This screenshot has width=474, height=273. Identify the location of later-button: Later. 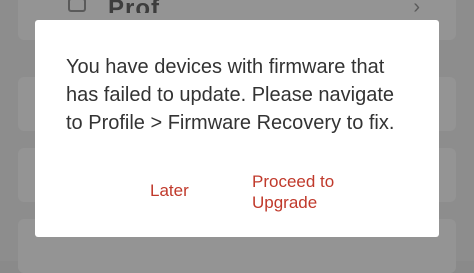
(169, 190).